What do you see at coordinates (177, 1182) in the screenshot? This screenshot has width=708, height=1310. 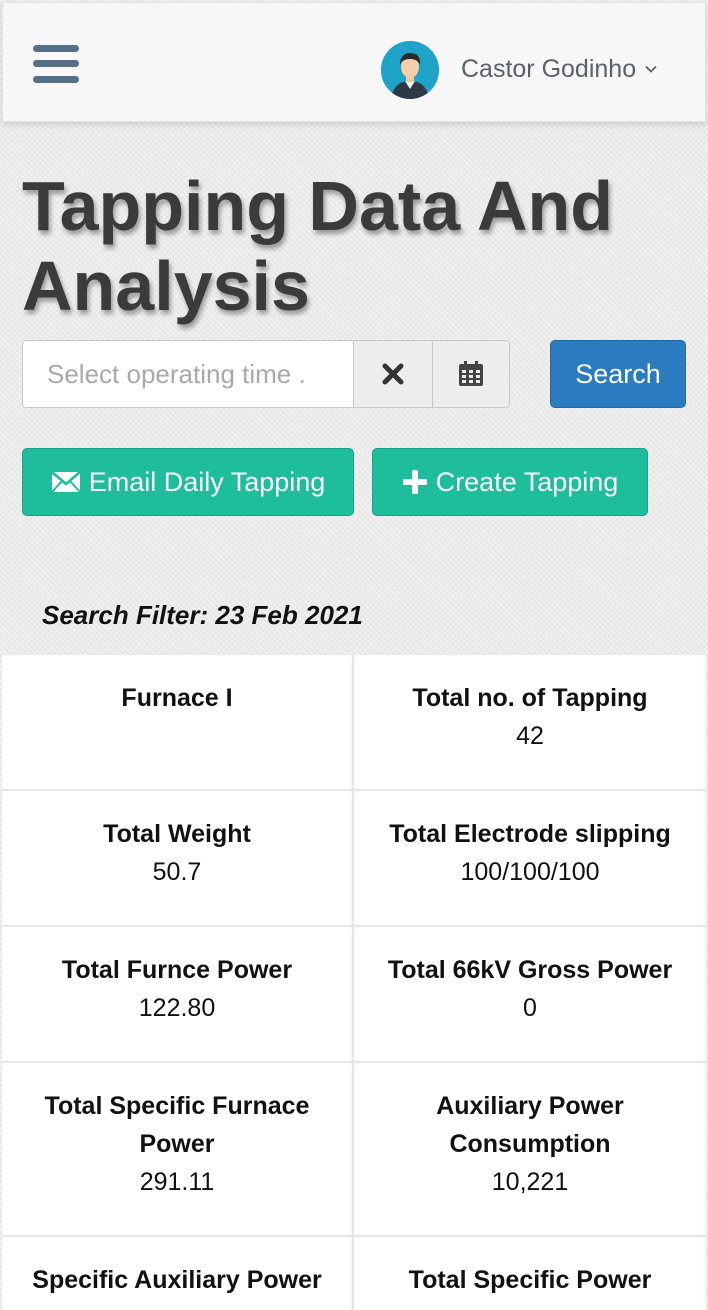 I see `stat-value: 291.11` at bounding box center [177, 1182].